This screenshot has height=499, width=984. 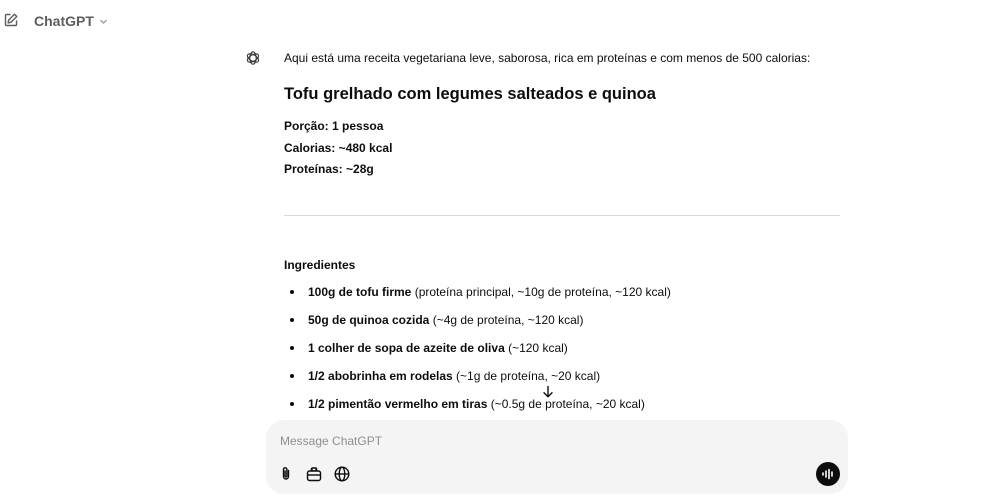 What do you see at coordinates (406, 348) in the screenshot?
I see `ingredient-name: 1 colher de sopa de azeite de oliva` at bounding box center [406, 348].